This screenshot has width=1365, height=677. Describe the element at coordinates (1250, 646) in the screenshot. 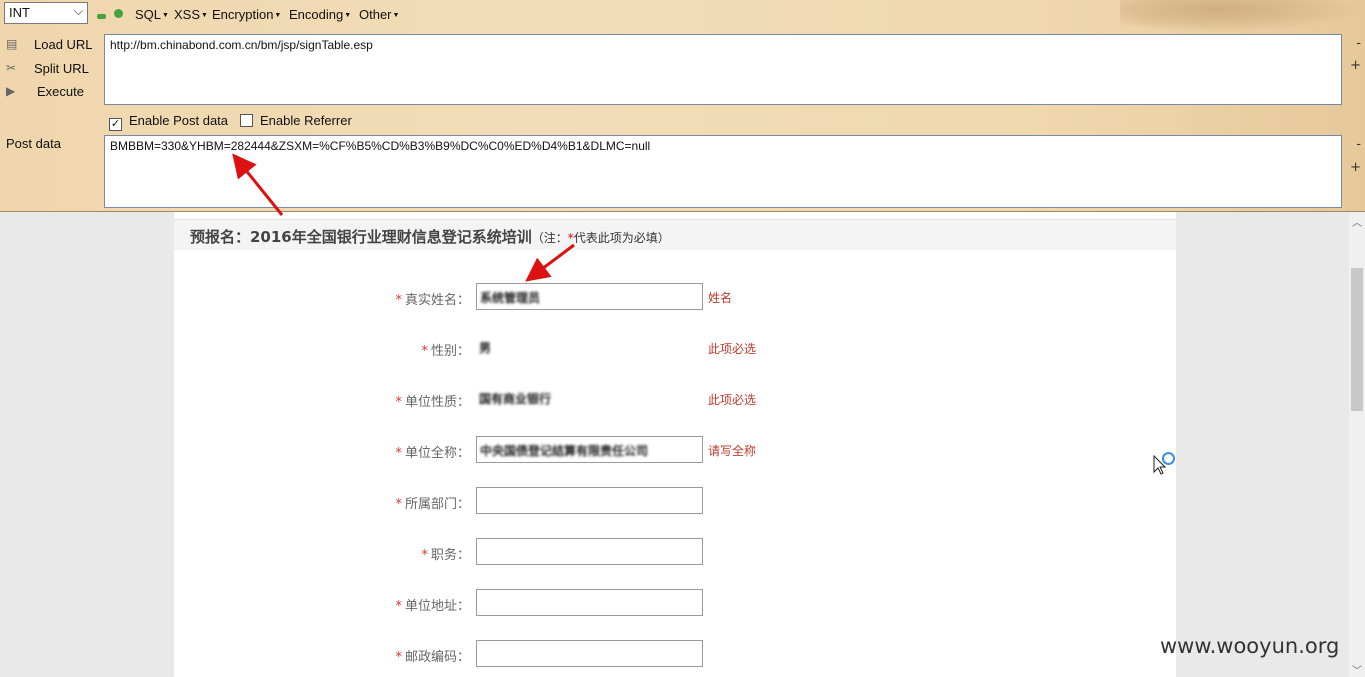

I see `watermark: www.wooyun.org` at that location.